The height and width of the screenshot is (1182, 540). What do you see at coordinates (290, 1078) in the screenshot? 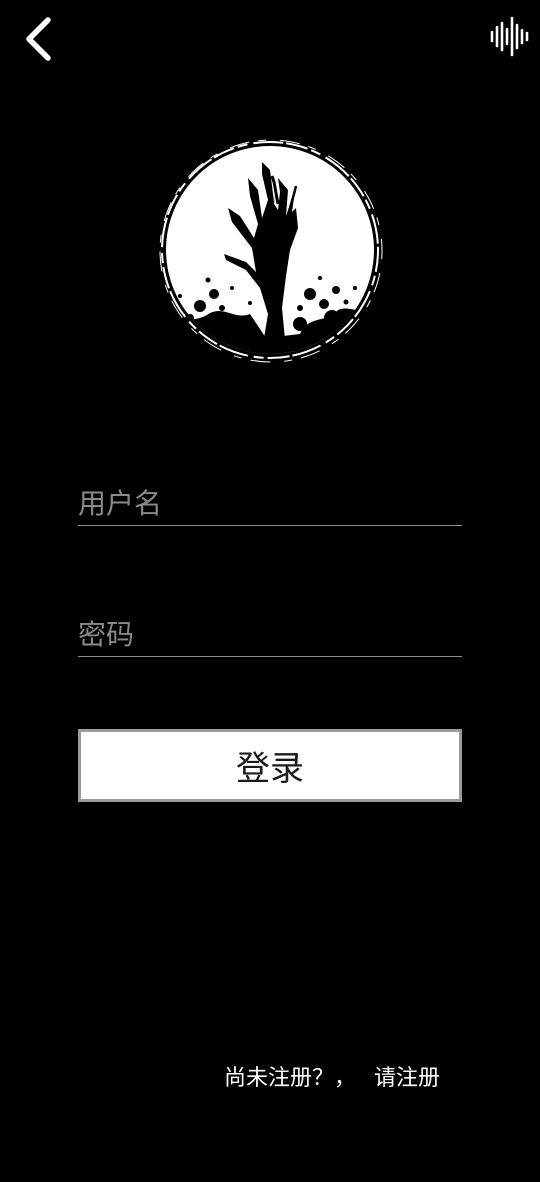
I see `register-prompt-text: 尚未注册？，` at bounding box center [290, 1078].